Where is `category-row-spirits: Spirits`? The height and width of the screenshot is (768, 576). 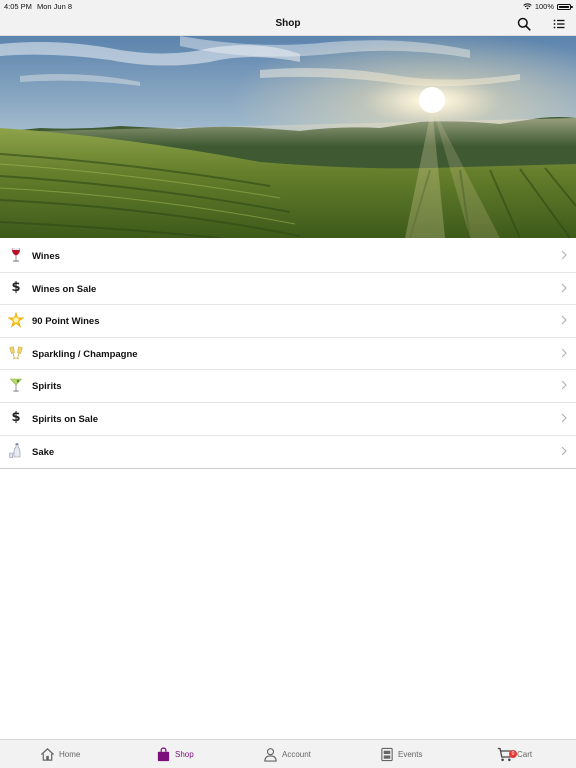
category-row-spirits: Spirits is located at coordinates (288, 386).